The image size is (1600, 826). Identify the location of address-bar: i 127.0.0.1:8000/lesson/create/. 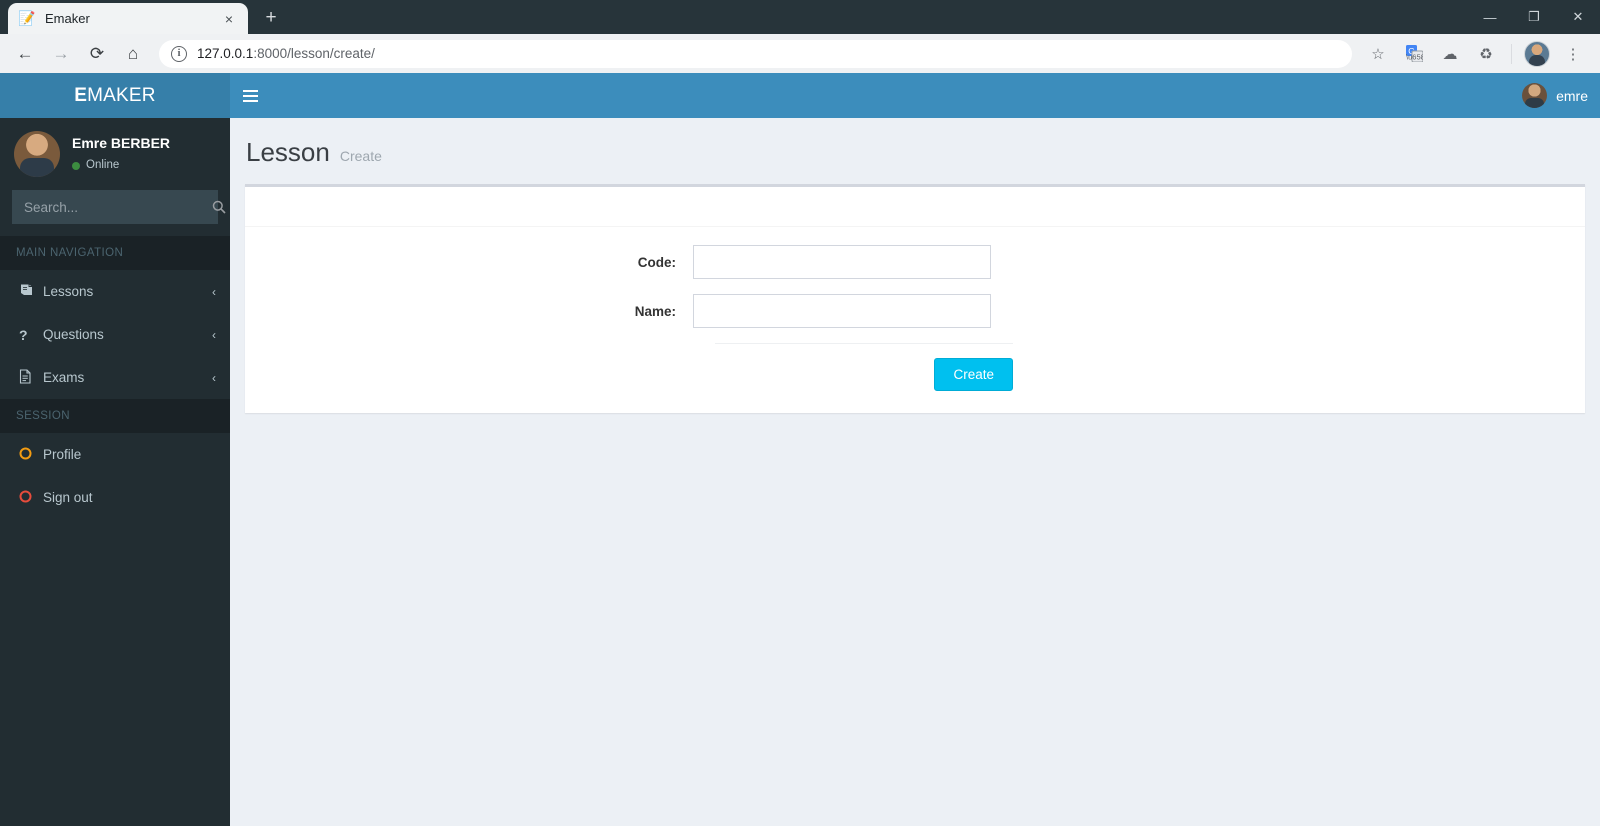
(755, 53).